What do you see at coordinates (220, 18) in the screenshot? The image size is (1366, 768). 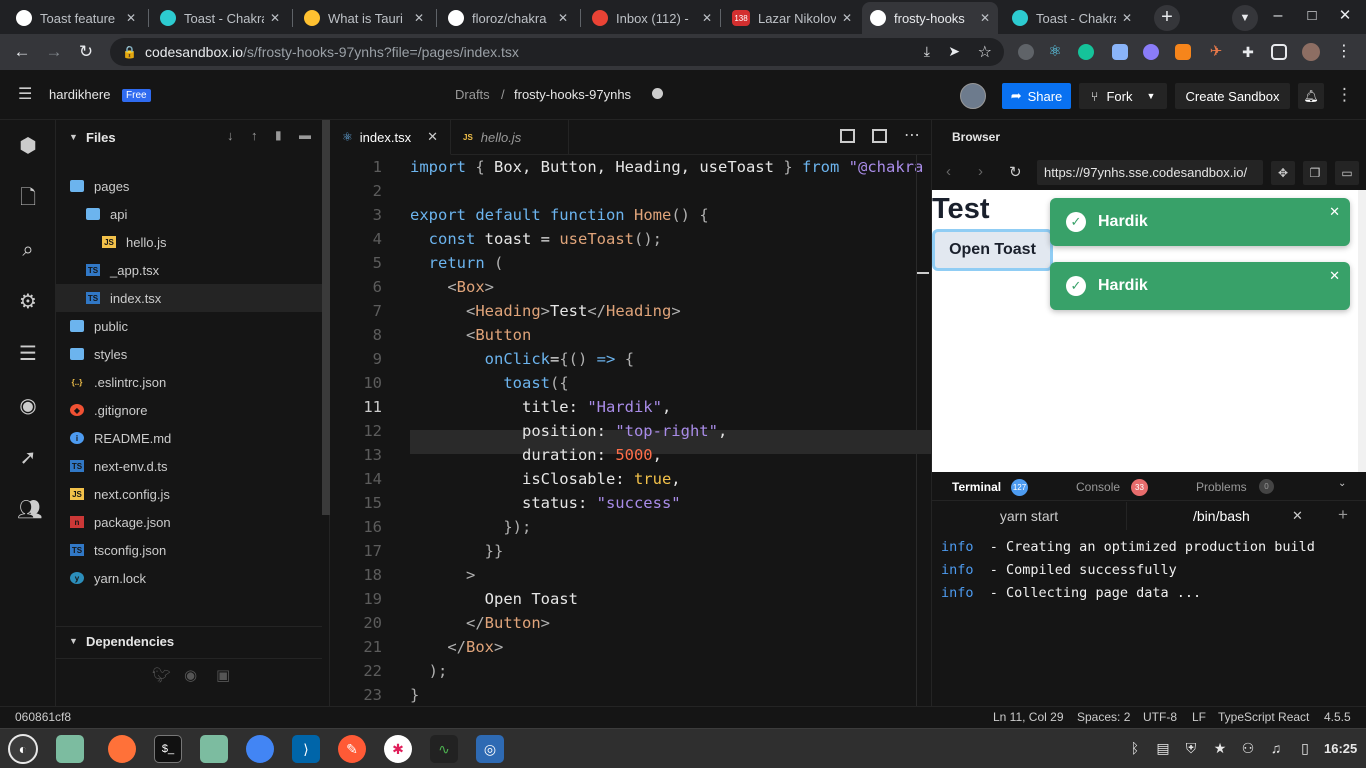 I see `browser-tab: Toast - Chakra ✕` at bounding box center [220, 18].